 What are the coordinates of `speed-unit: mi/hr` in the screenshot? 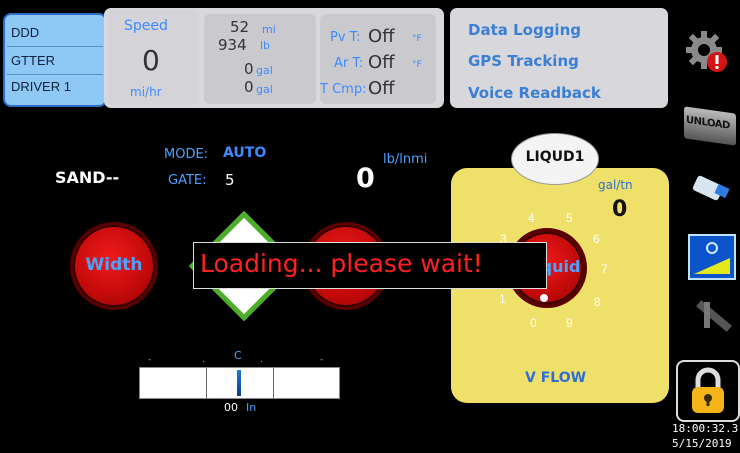 It's located at (146, 92).